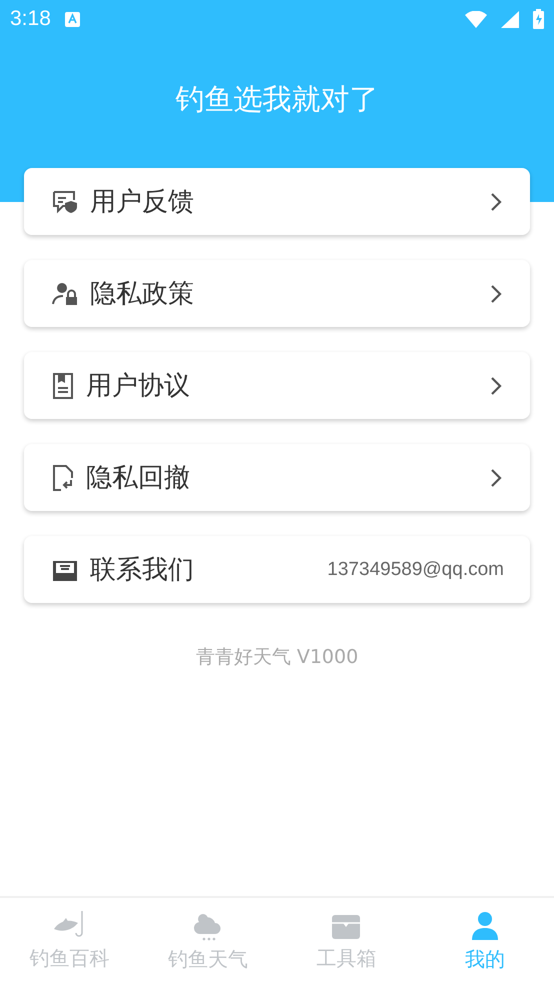  What do you see at coordinates (485, 926) in the screenshot?
I see `user-icon` at bounding box center [485, 926].